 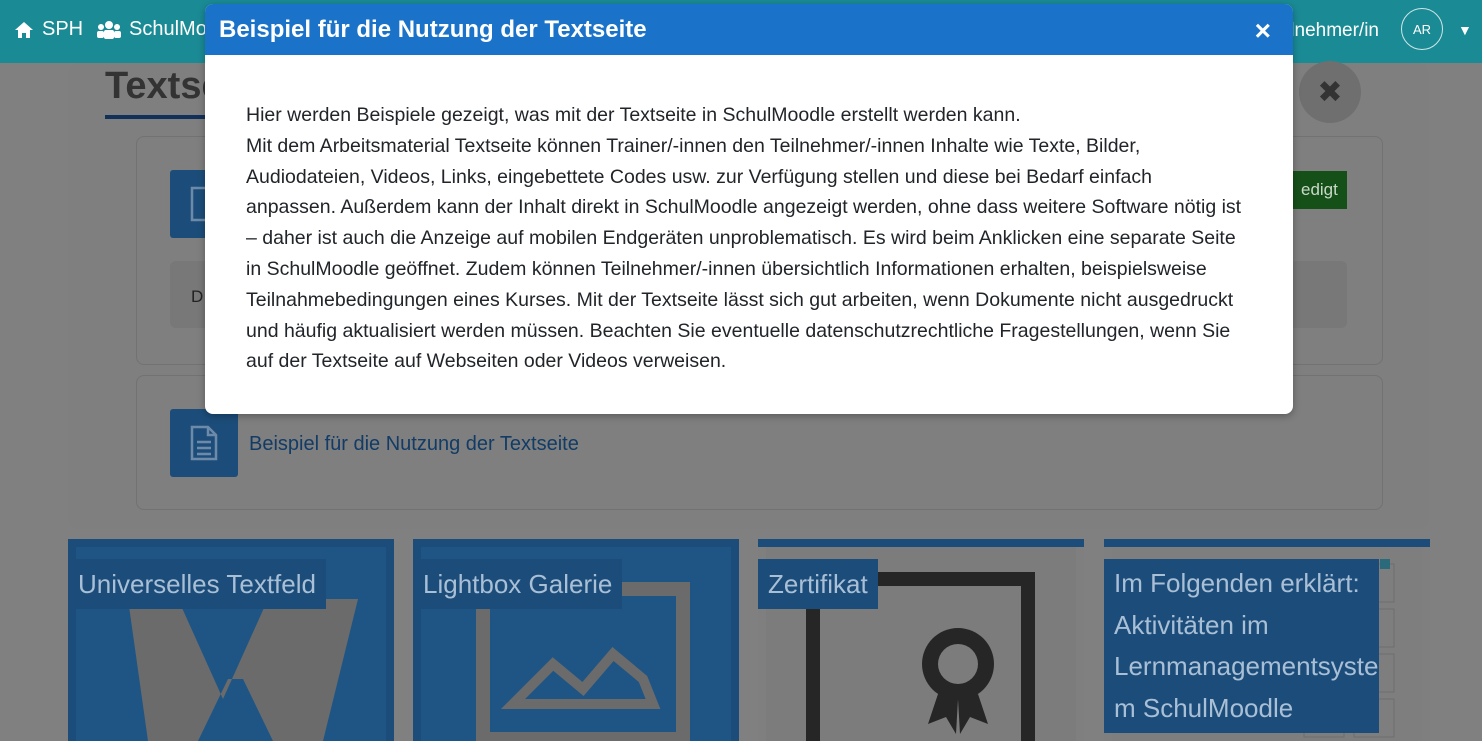 I want to click on close-icon: ×, so click(x=1263, y=31).